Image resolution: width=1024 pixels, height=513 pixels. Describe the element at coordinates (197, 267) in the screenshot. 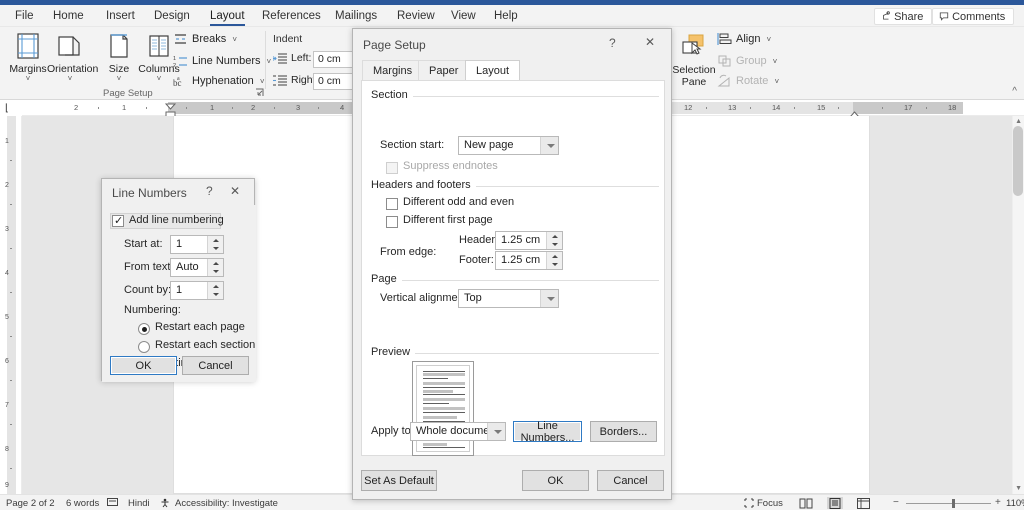

I see `from-text-spinner: Auto` at that location.